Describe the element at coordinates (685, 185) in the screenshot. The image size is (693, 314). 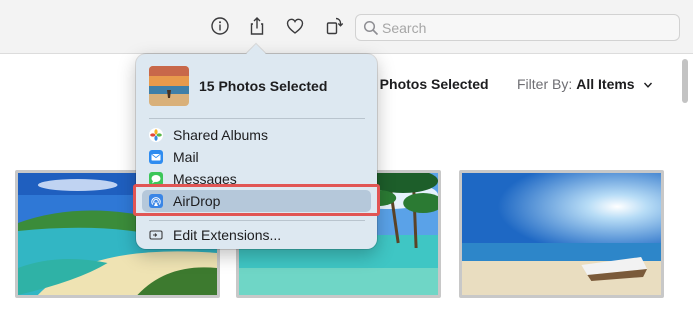
I see `scrollbar` at that location.